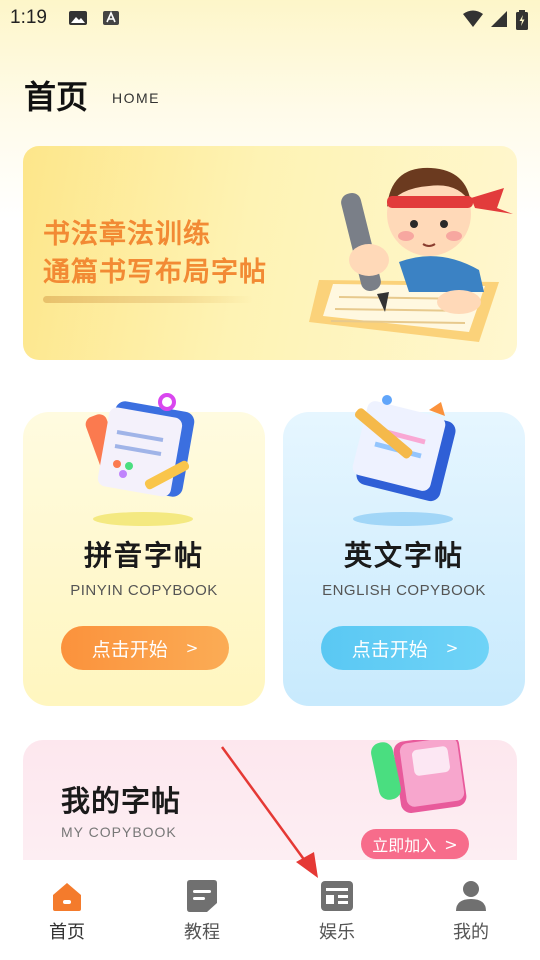  Describe the element at coordinates (119, 832) in the screenshot. I see `my-copybook-subtitle: MY COPYBOOK` at that location.